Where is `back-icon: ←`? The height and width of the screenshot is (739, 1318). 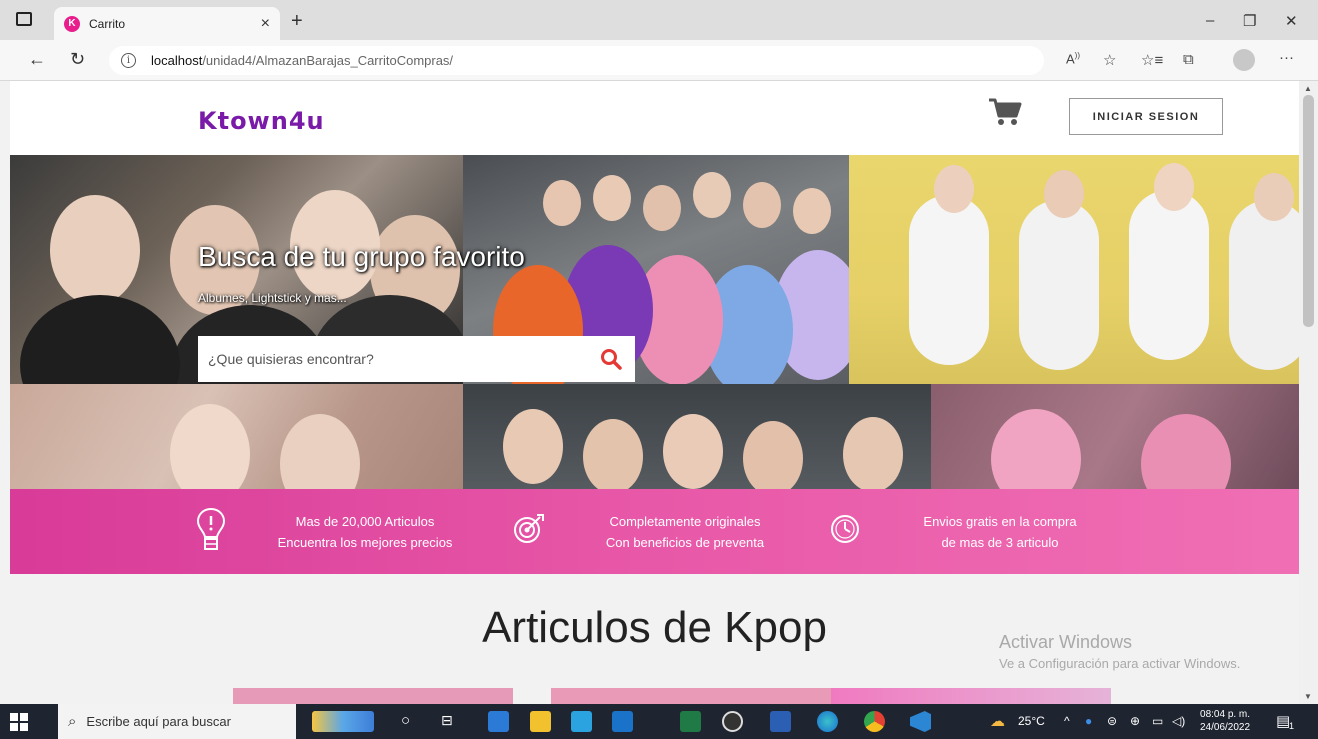
back-icon: ← is located at coordinates (37, 59).